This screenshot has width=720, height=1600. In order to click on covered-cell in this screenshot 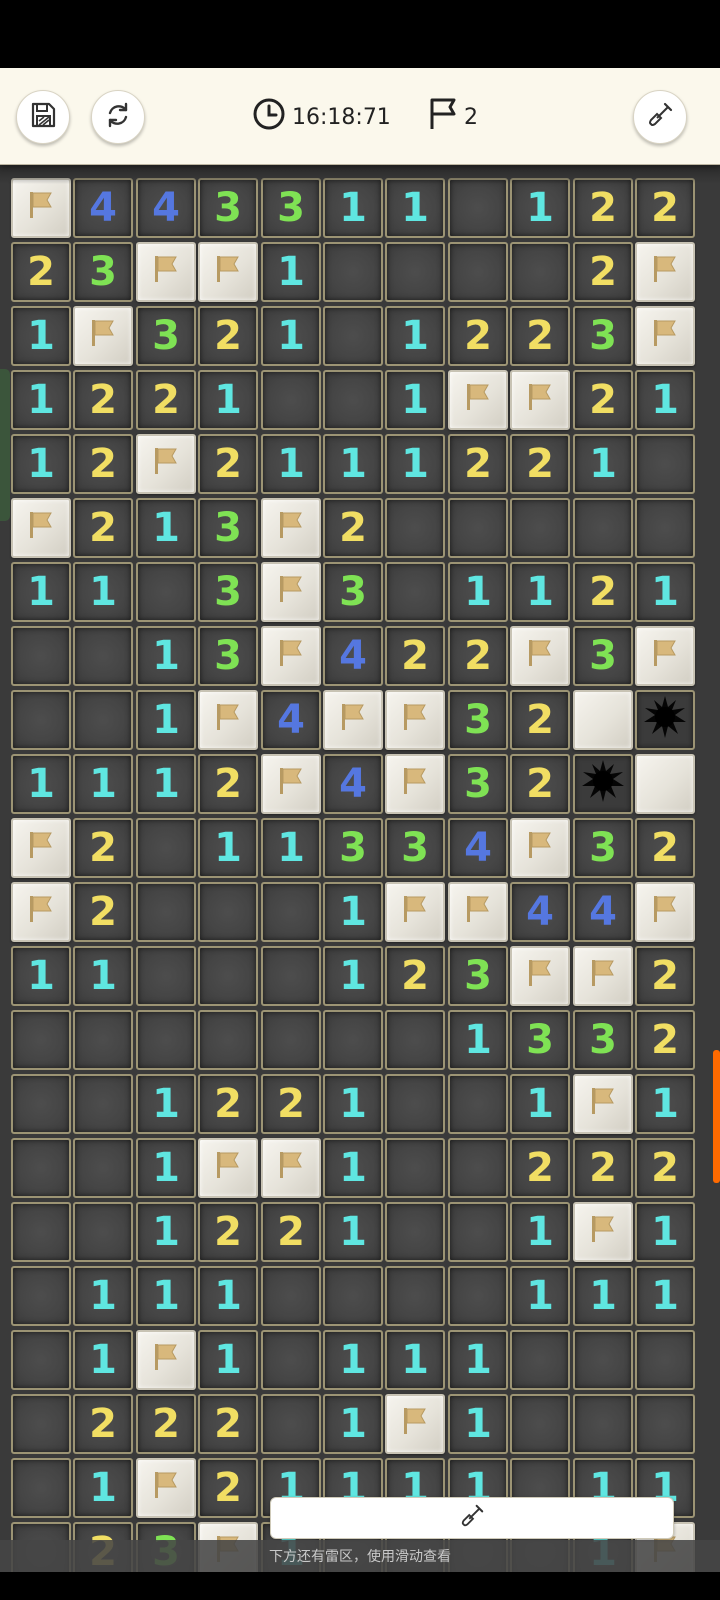, I will do `click(665, 784)`.